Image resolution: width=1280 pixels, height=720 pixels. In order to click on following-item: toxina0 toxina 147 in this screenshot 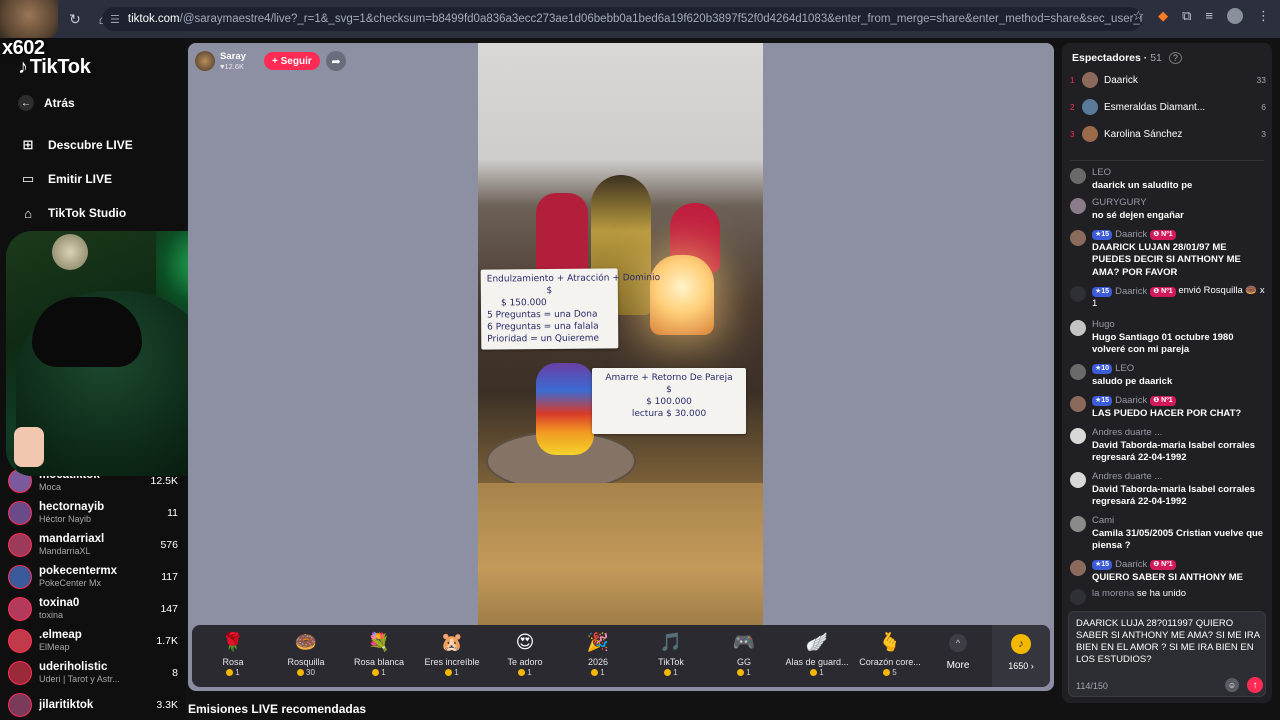, I will do `click(93, 609)`.